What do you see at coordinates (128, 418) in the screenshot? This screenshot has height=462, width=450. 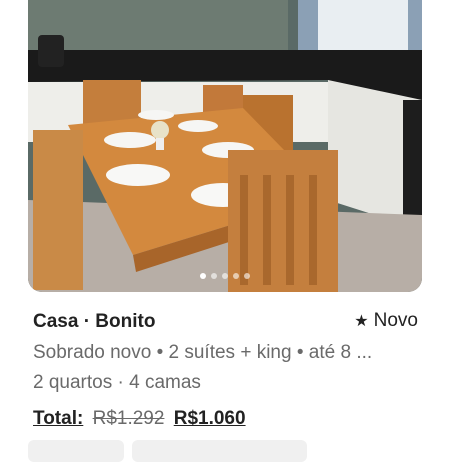 I see `original-price: R$1.292` at bounding box center [128, 418].